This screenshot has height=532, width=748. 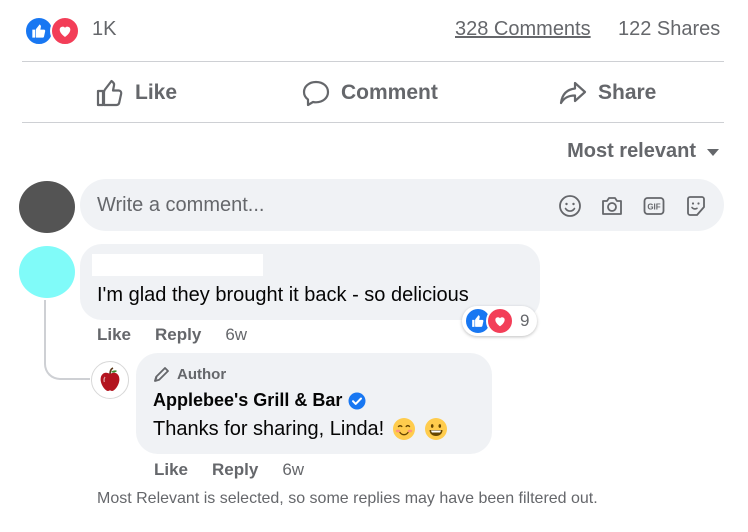 I want to click on author-badge: Author, so click(x=189, y=374).